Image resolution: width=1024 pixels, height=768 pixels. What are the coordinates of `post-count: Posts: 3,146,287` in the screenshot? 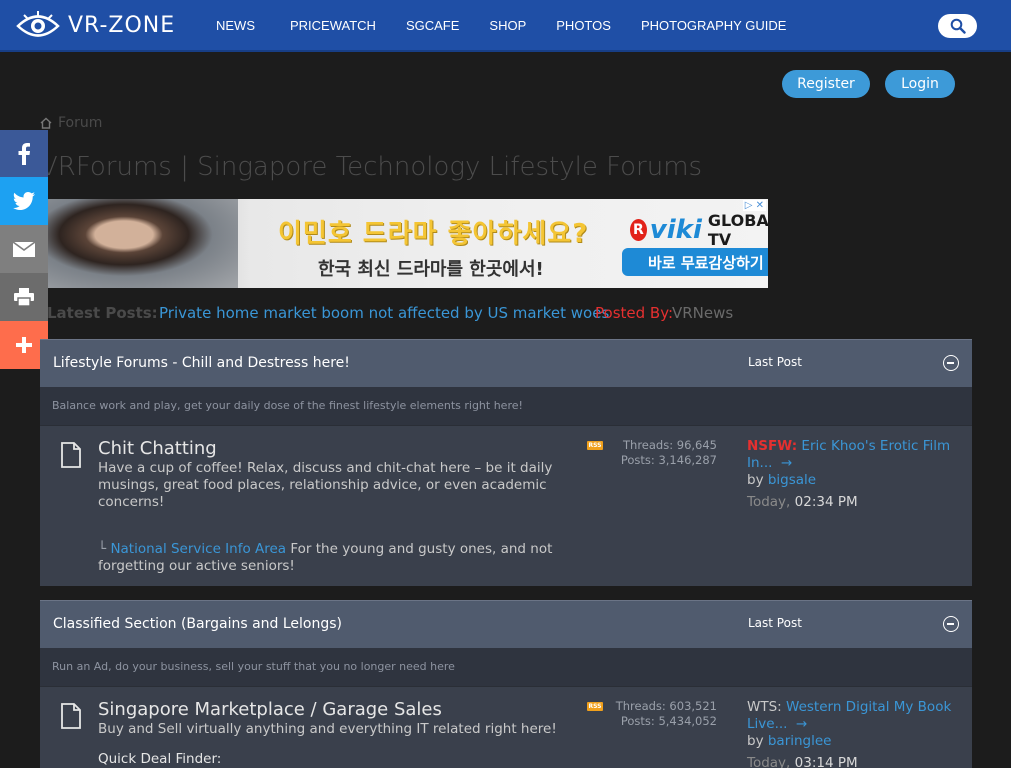 It's located at (668, 460).